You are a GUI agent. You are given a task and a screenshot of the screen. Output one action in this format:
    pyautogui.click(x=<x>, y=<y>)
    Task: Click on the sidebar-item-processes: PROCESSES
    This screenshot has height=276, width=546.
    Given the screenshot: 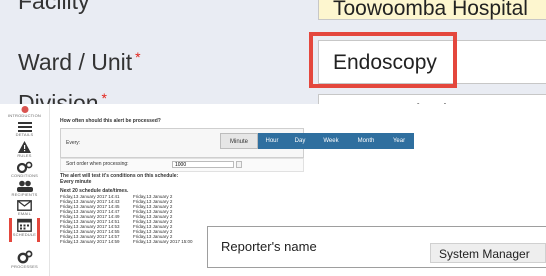 What is the action you would take?
    pyautogui.click(x=24, y=259)
    